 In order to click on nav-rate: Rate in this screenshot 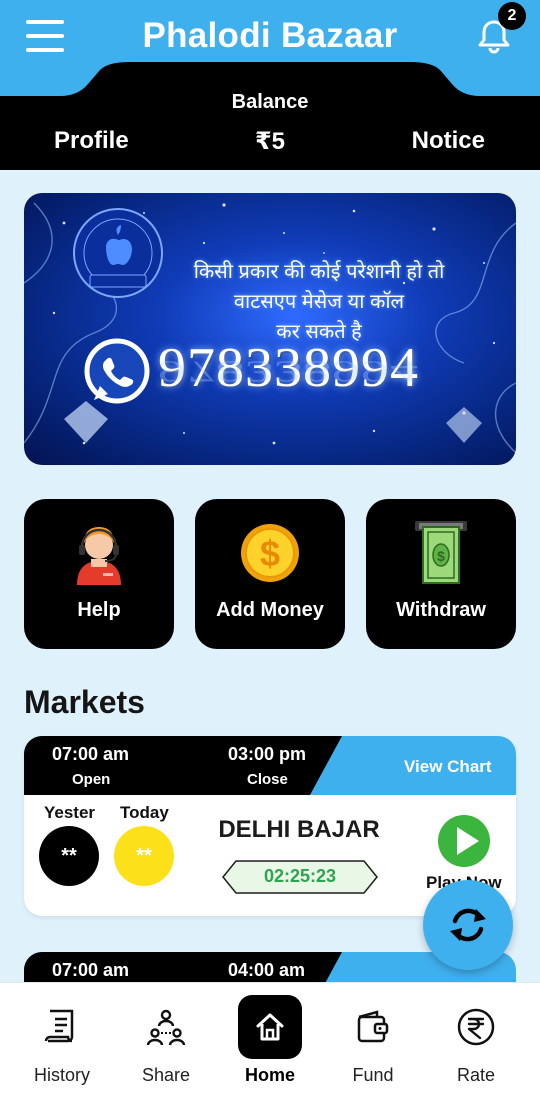, I will do `click(476, 1042)`.